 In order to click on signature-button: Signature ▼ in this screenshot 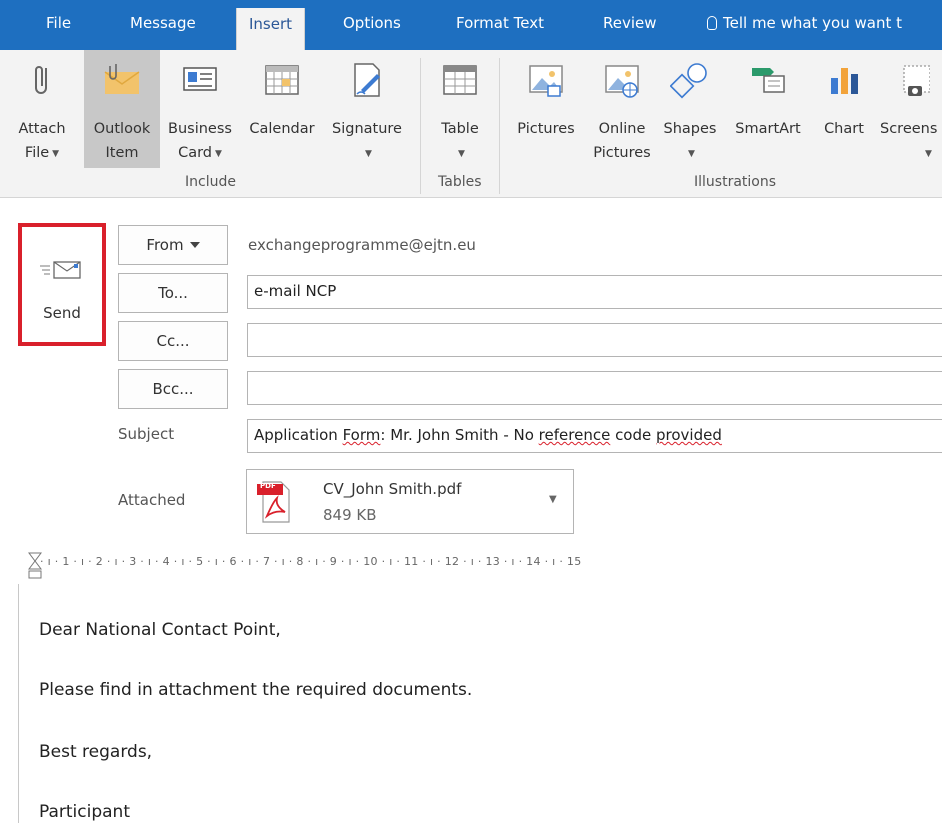, I will do `click(367, 109)`.